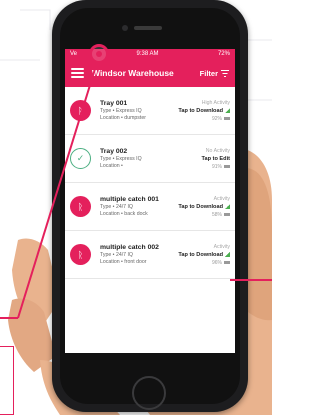  Describe the element at coordinates (80, 158) in the screenshot. I see `check-circle-icon: ✓` at that location.